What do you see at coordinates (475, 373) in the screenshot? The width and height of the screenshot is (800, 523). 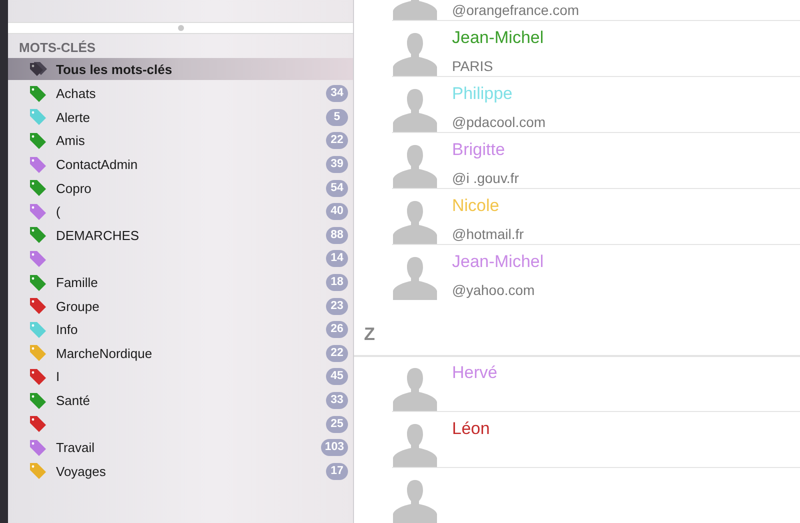 I see `contact-name: Hervé` at bounding box center [475, 373].